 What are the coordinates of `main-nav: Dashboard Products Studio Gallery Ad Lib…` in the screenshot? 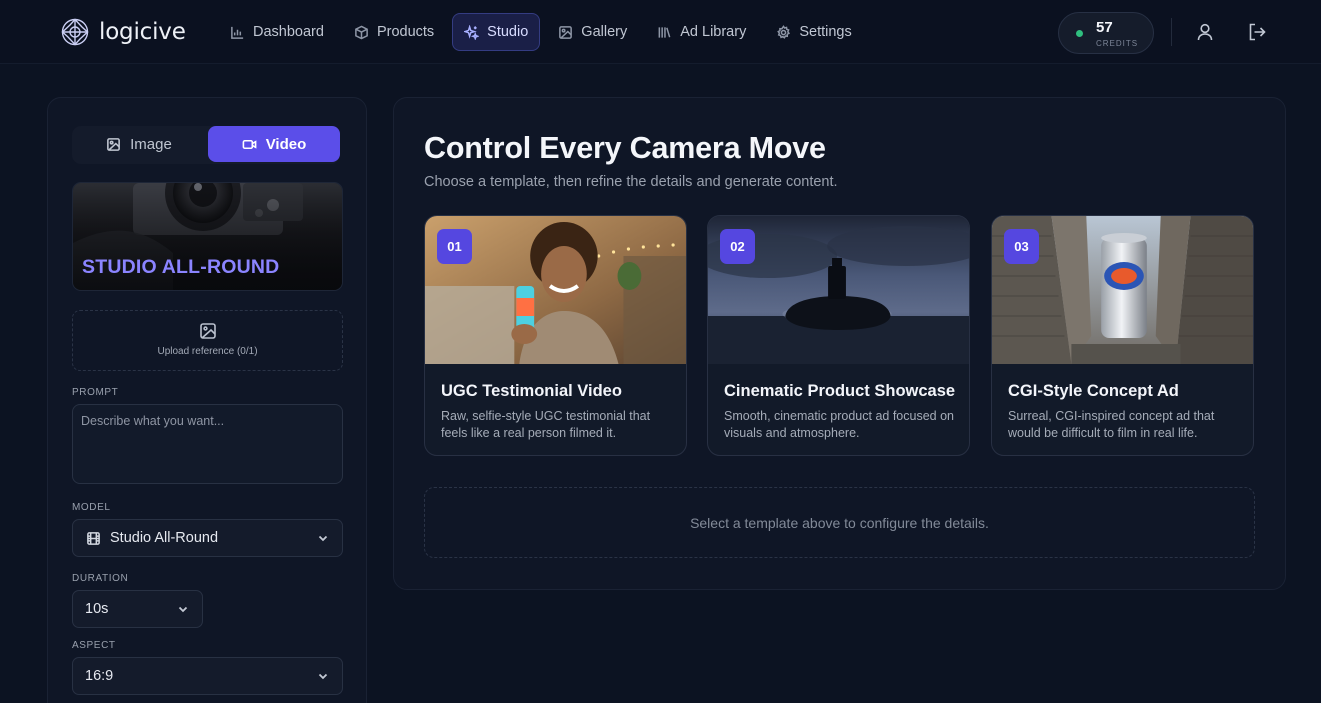 It's located at (541, 32).